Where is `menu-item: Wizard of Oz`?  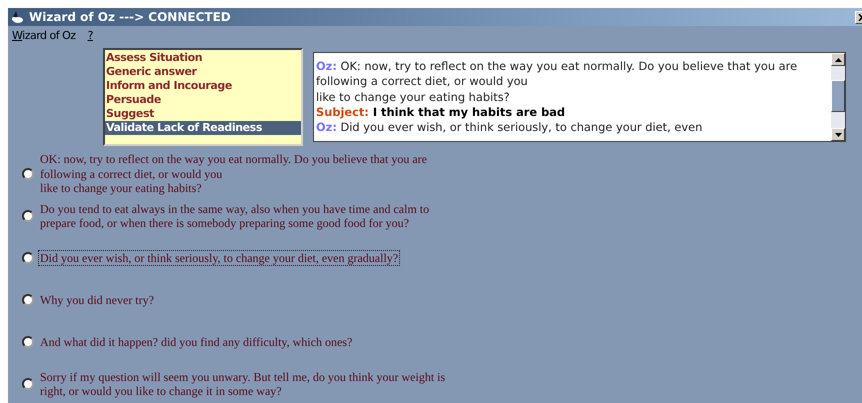
menu-item: Wizard of Oz is located at coordinates (44, 35).